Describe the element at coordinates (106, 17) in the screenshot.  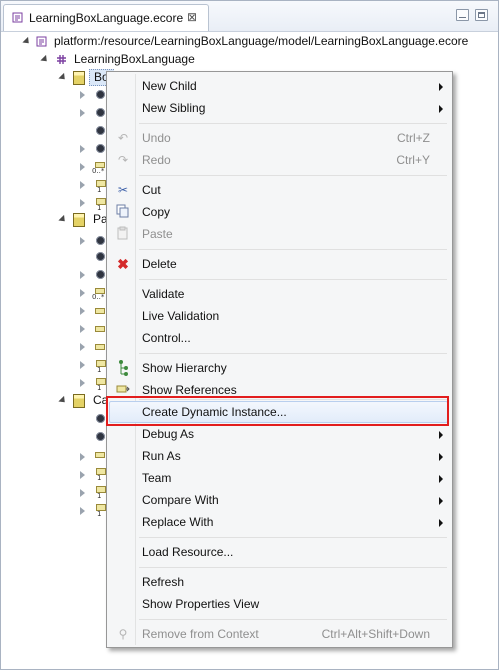
I see `editor-tab: LearningBoxLanguage.ecore ⊠` at that location.